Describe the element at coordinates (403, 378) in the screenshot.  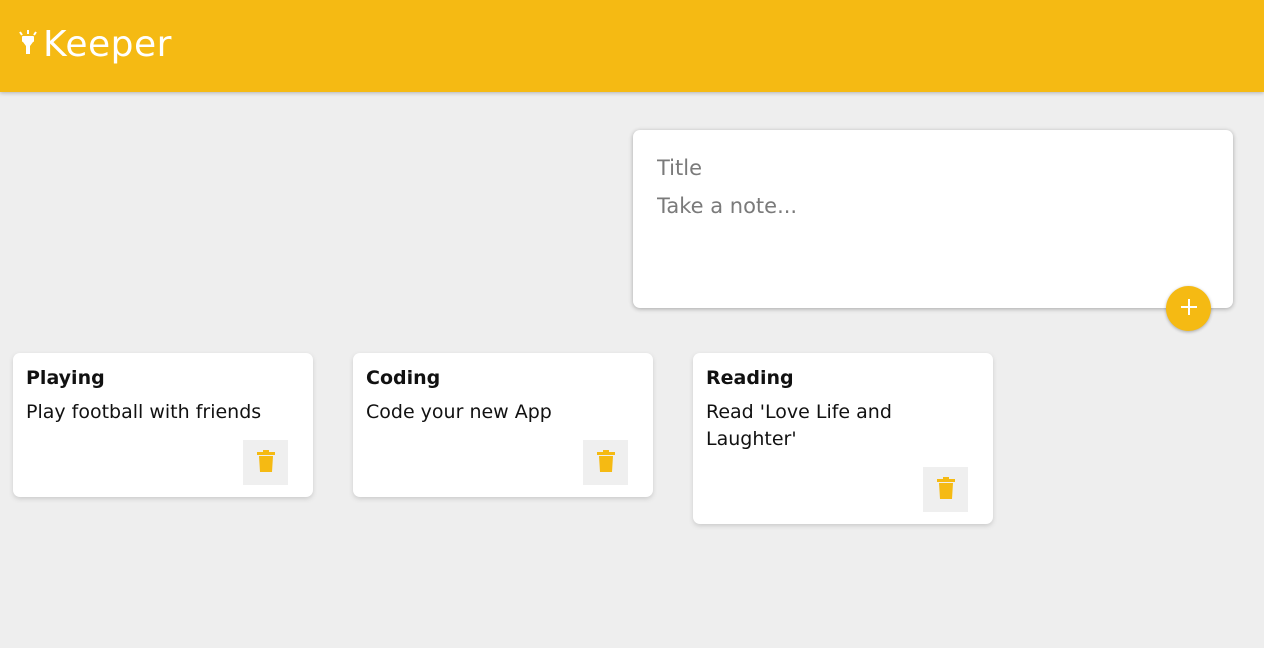
I see `note-title: Coding` at that location.